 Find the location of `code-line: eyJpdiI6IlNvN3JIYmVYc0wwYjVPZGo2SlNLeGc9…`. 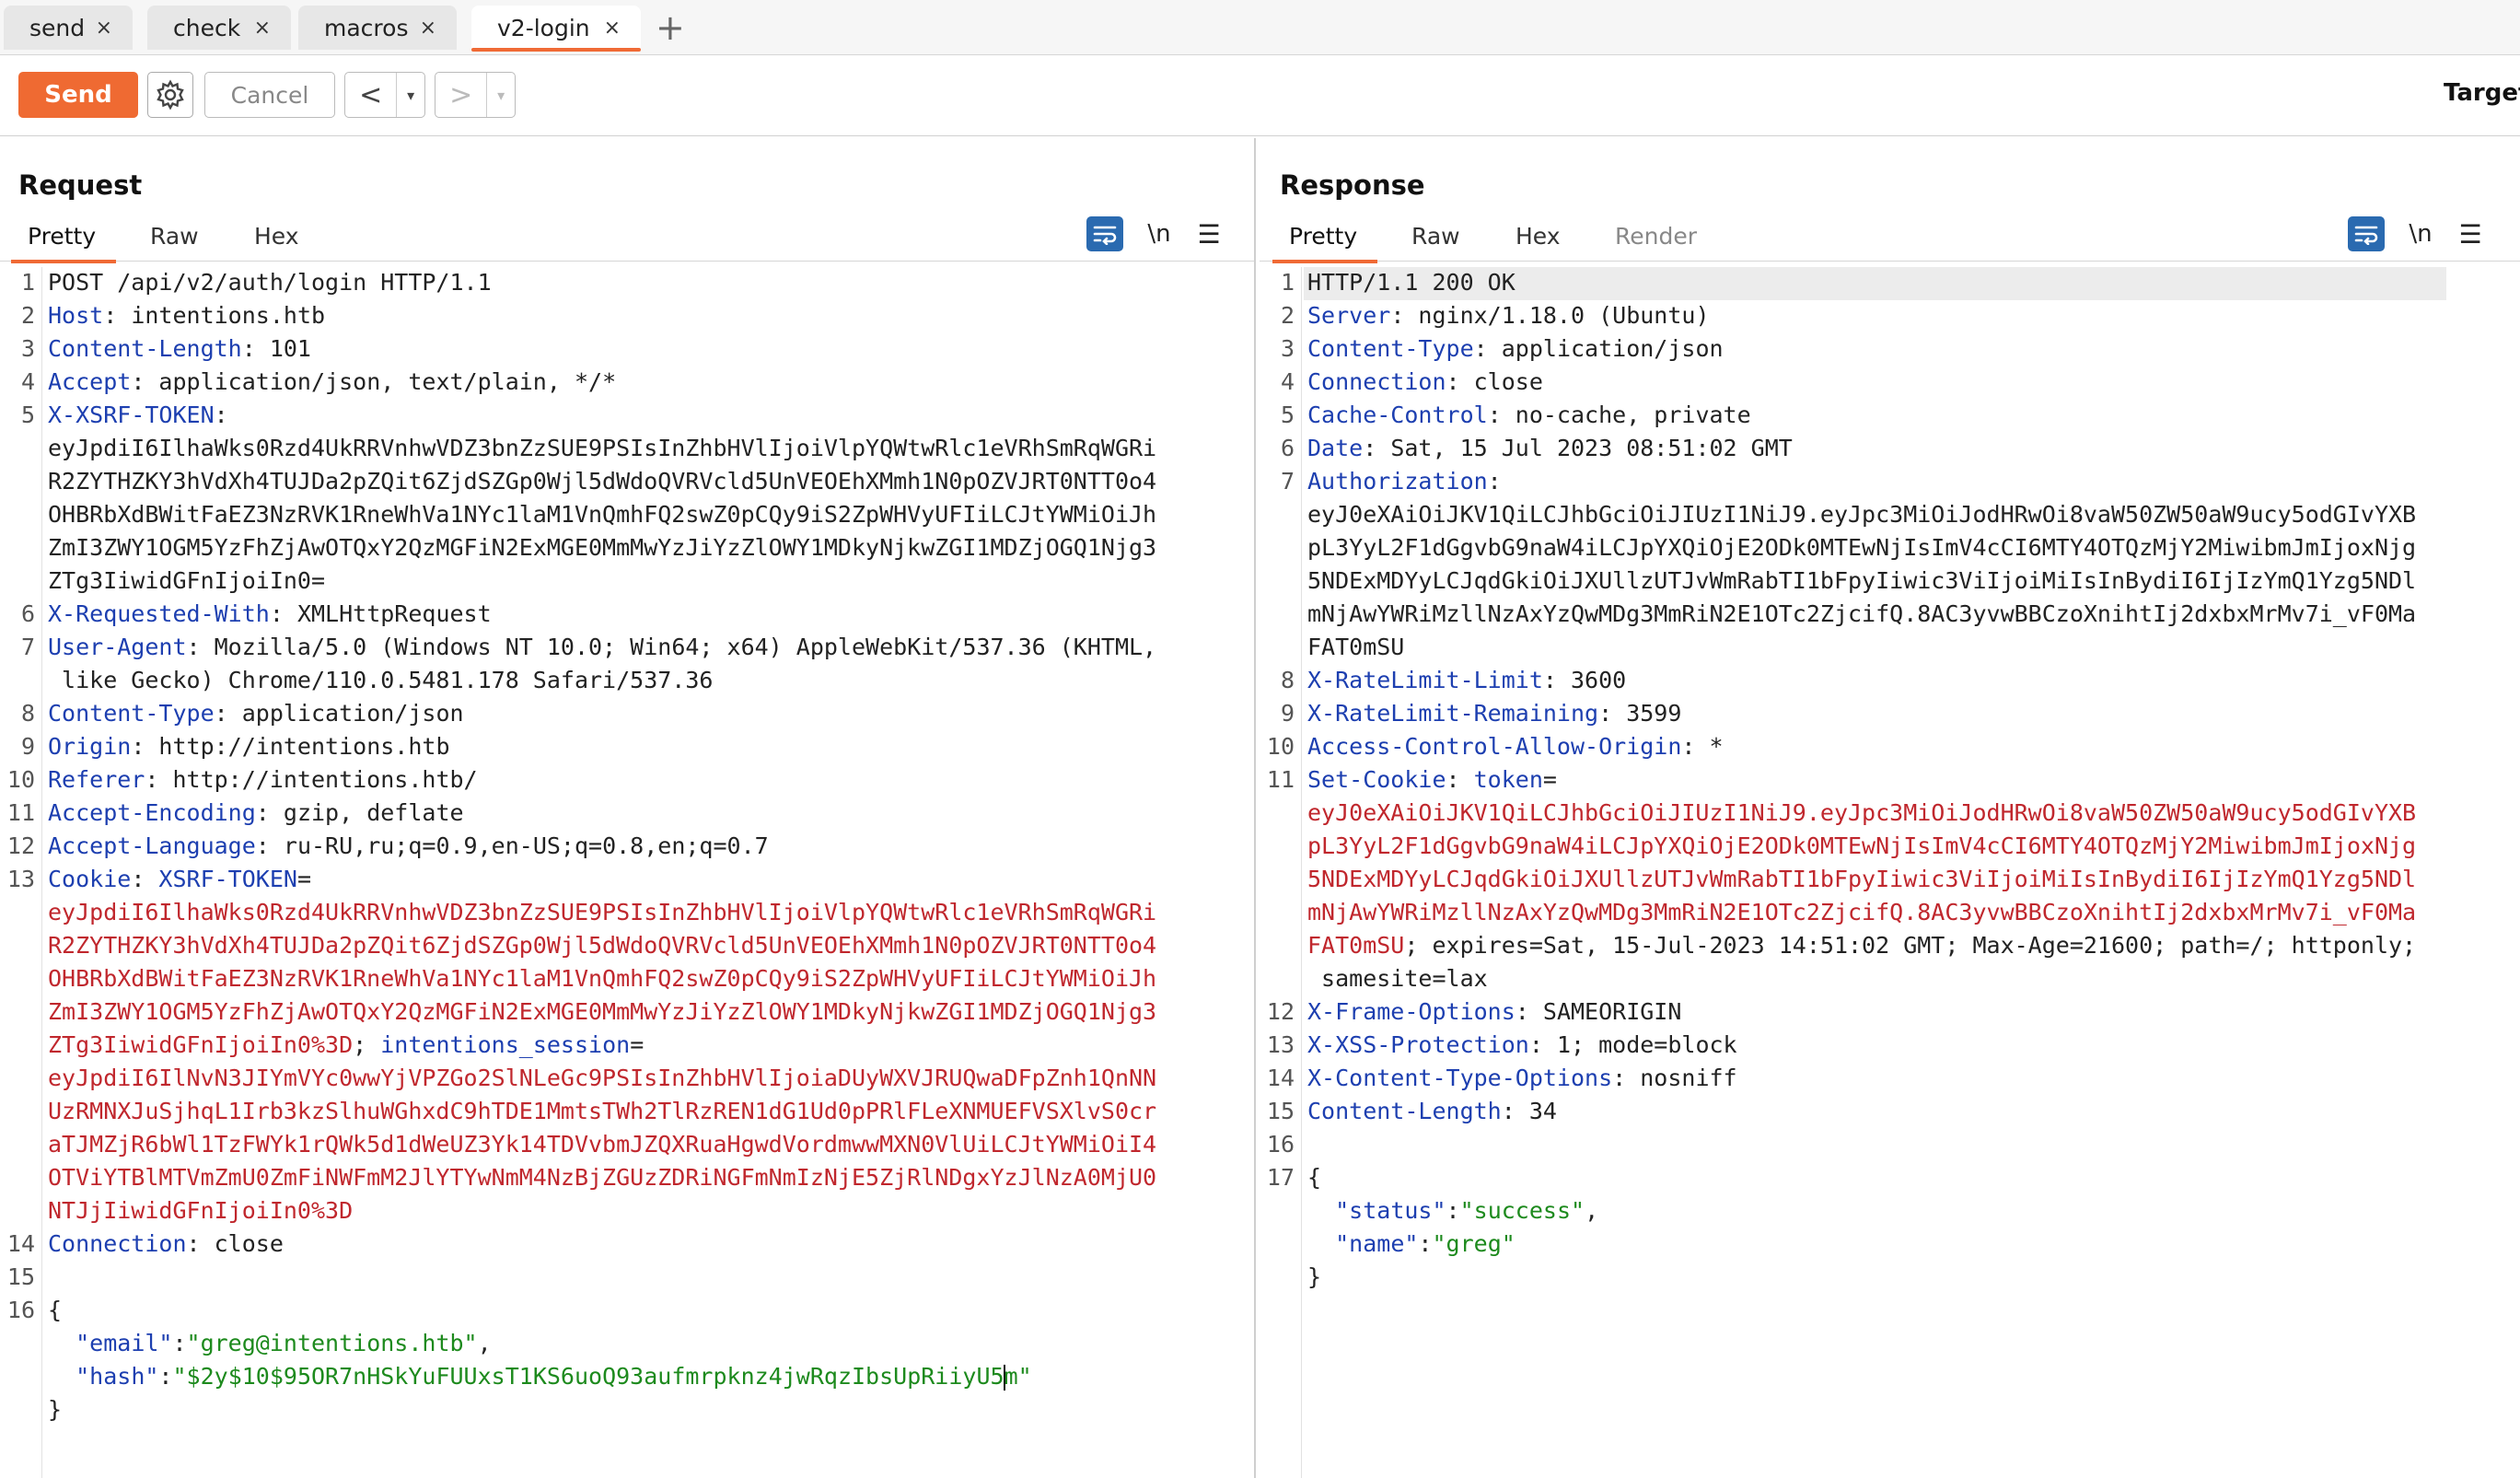

code-line: eyJpdiI6IlNvN3JIYmVYc0wwYjVPZGo2SlNLeGc9… is located at coordinates (602, 1078).